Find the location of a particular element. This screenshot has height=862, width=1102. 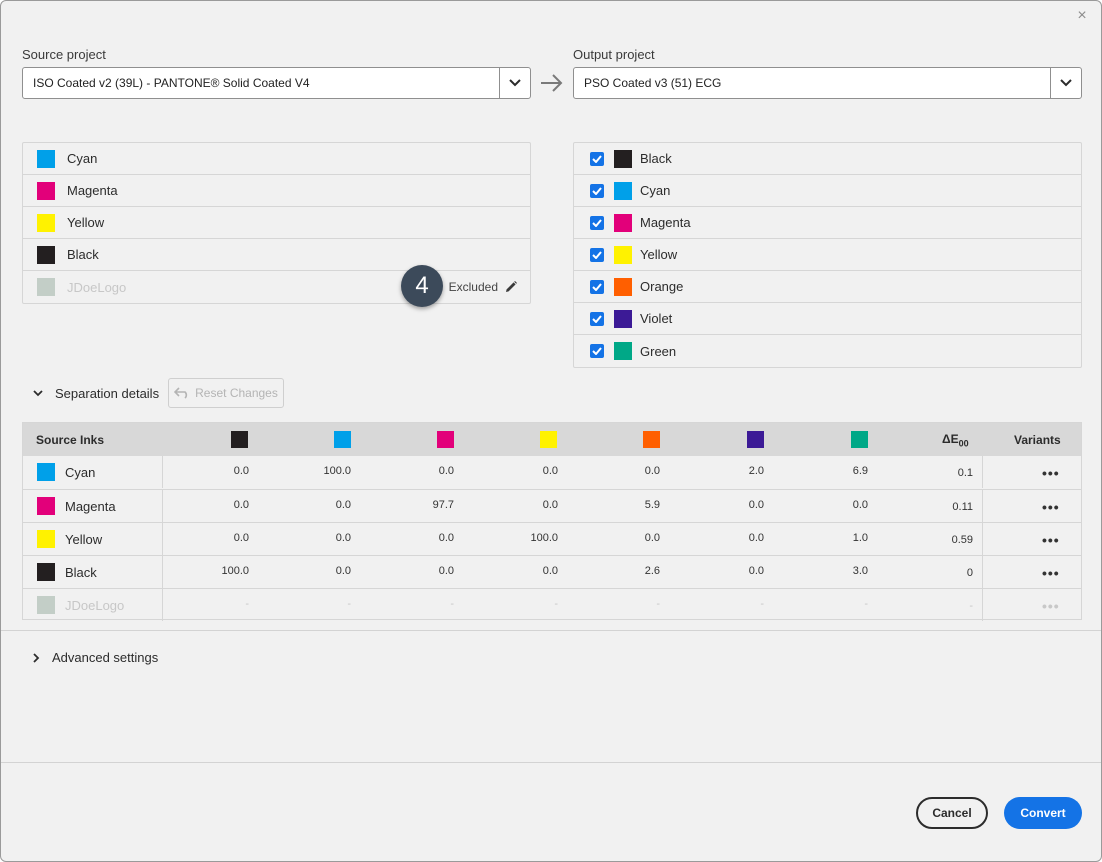

arrow-right-icon is located at coordinates (552, 83).